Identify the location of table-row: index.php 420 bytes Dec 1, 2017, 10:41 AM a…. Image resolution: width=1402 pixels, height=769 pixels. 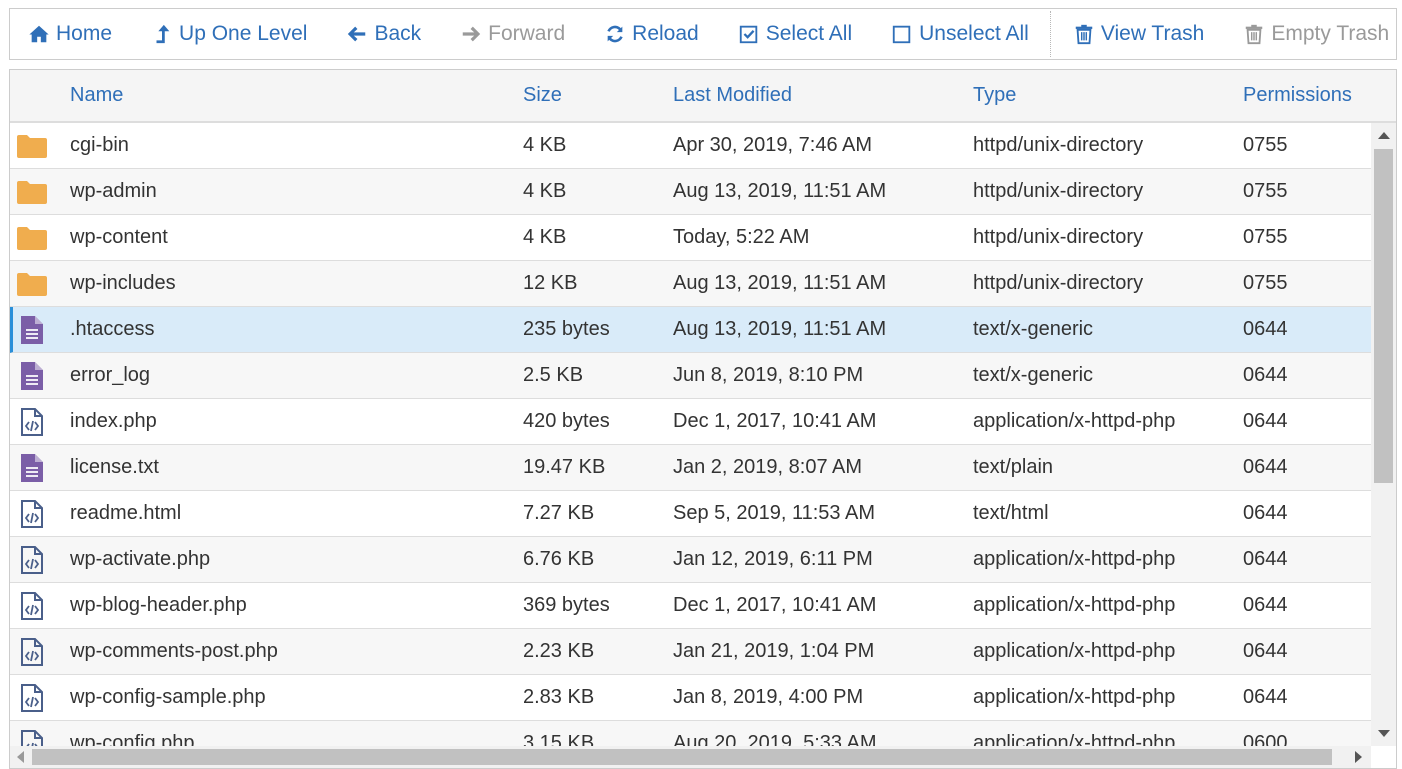
(690, 422).